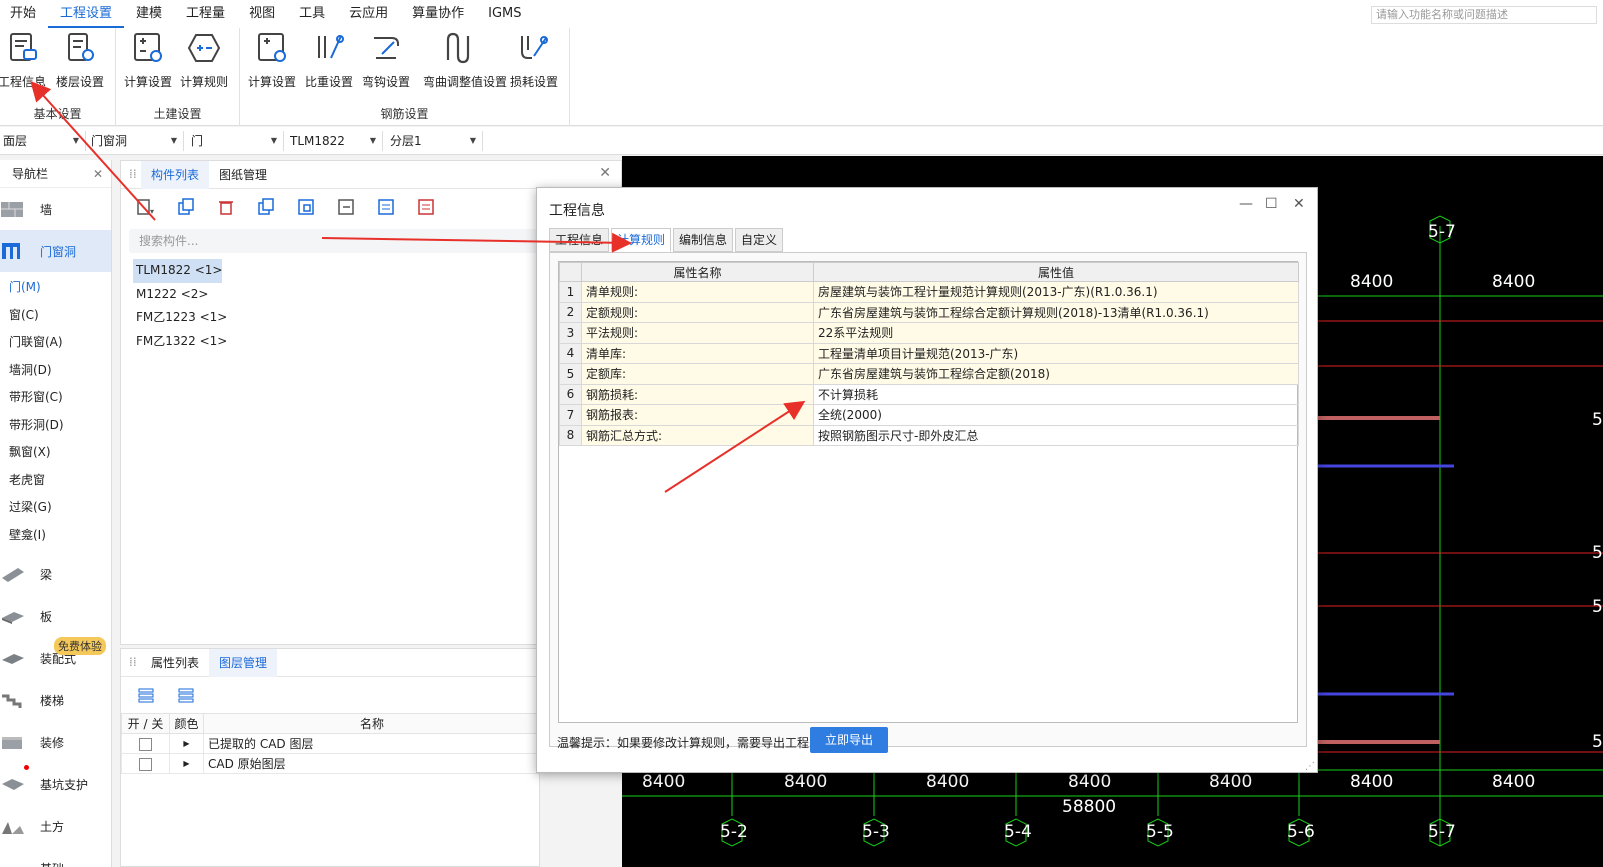 This screenshot has height=867, width=1603. What do you see at coordinates (386, 60) in the screenshot?
I see `hook-settings-button: 弯钩设置` at bounding box center [386, 60].